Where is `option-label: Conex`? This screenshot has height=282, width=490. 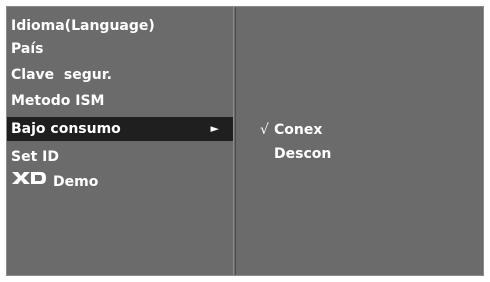
option-label: Conex is located at coordinates (298, 130).